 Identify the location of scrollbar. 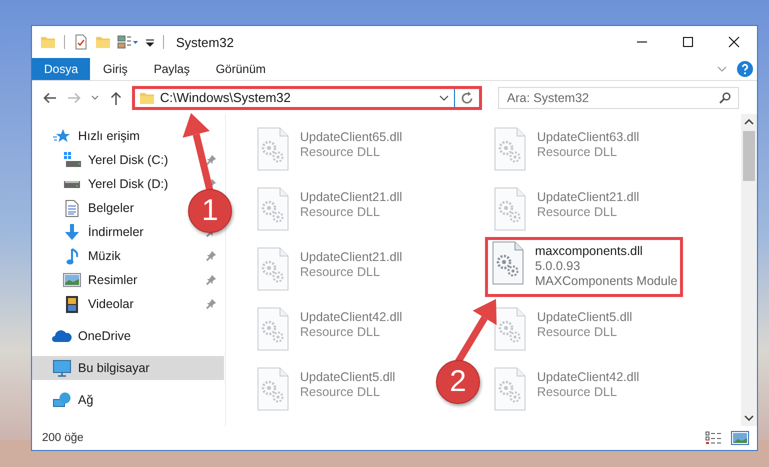
(749, 270).